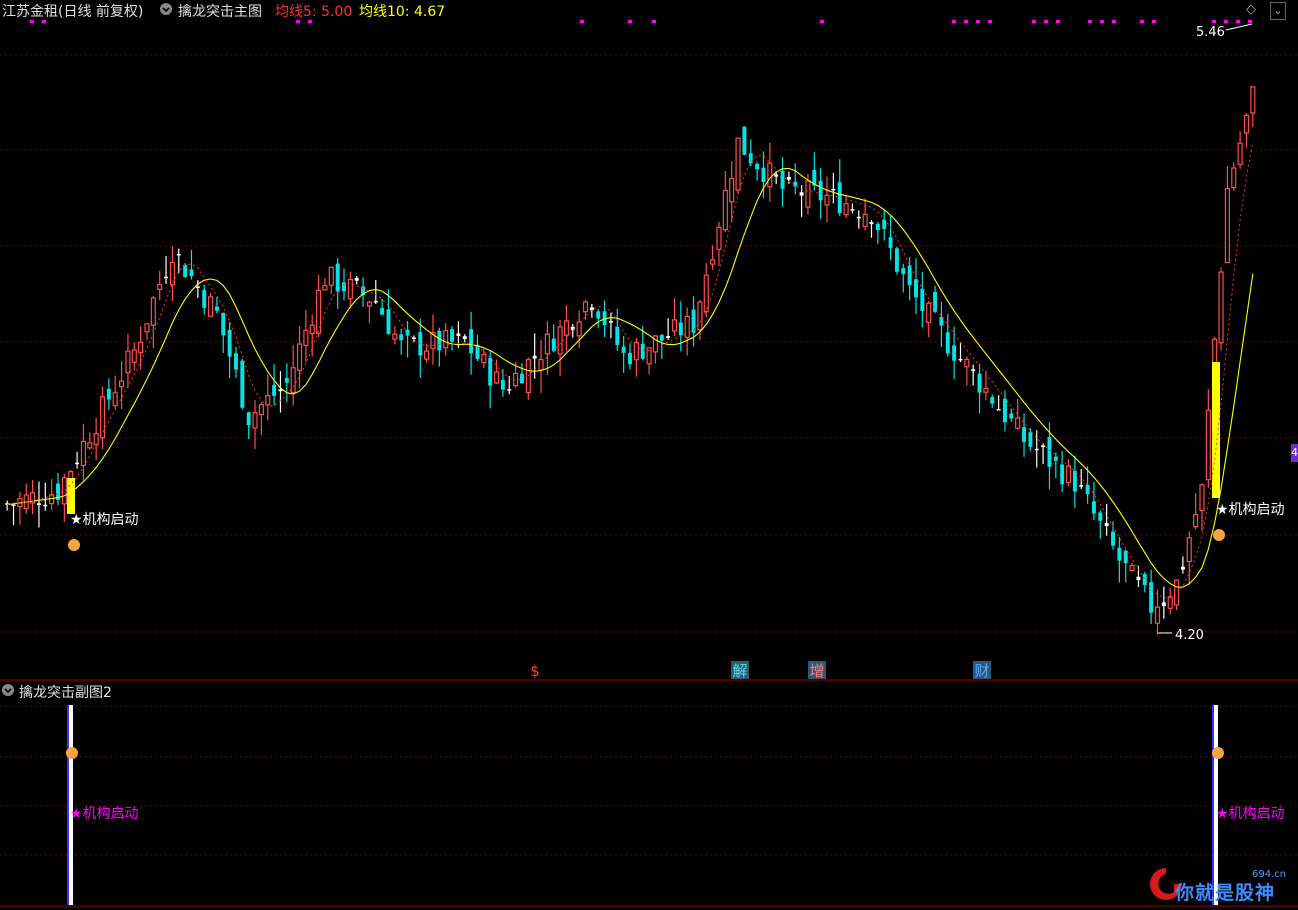 This screenshot has height=910, width=1298. I want to click on diamond-icon: ◇, so click(1251, 10).